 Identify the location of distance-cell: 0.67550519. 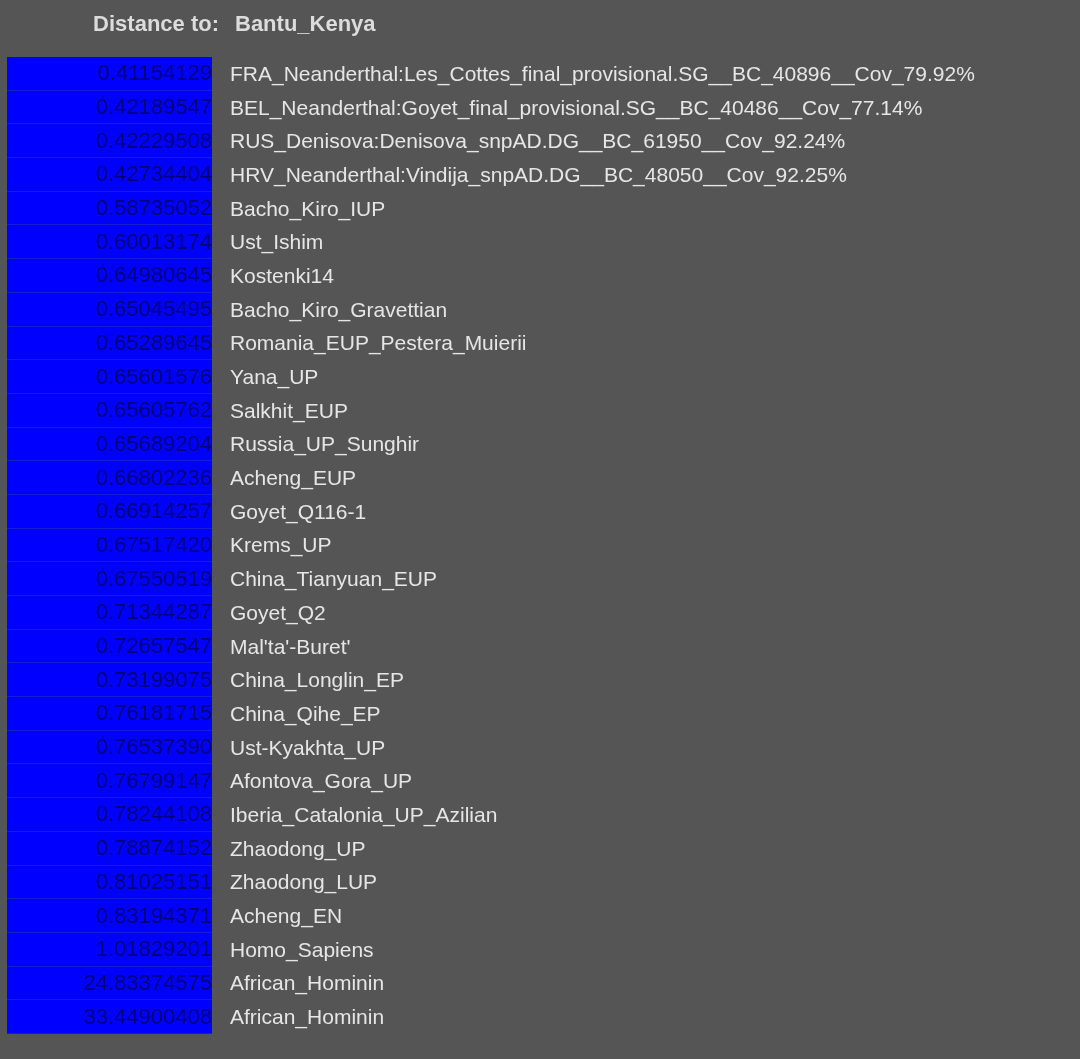
(109, 579).